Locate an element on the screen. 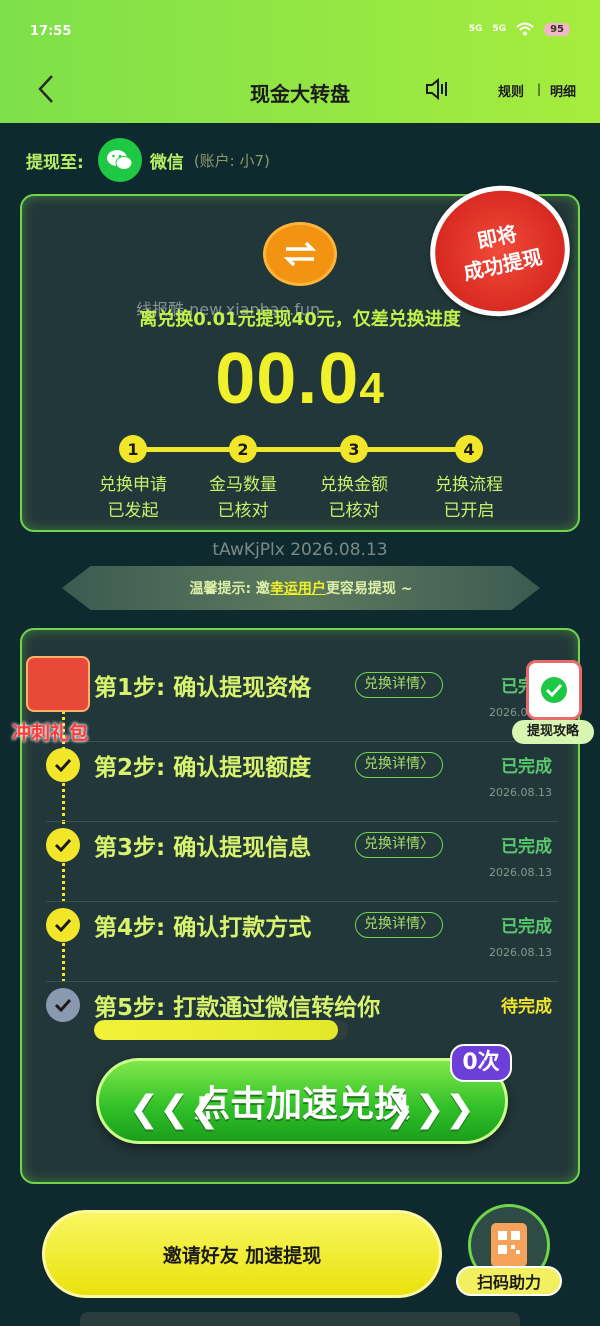 Image resolution: width=600 pixels, height=1326 pixels. progress-value-main: 00.0 is located at coordinates (287, 379).